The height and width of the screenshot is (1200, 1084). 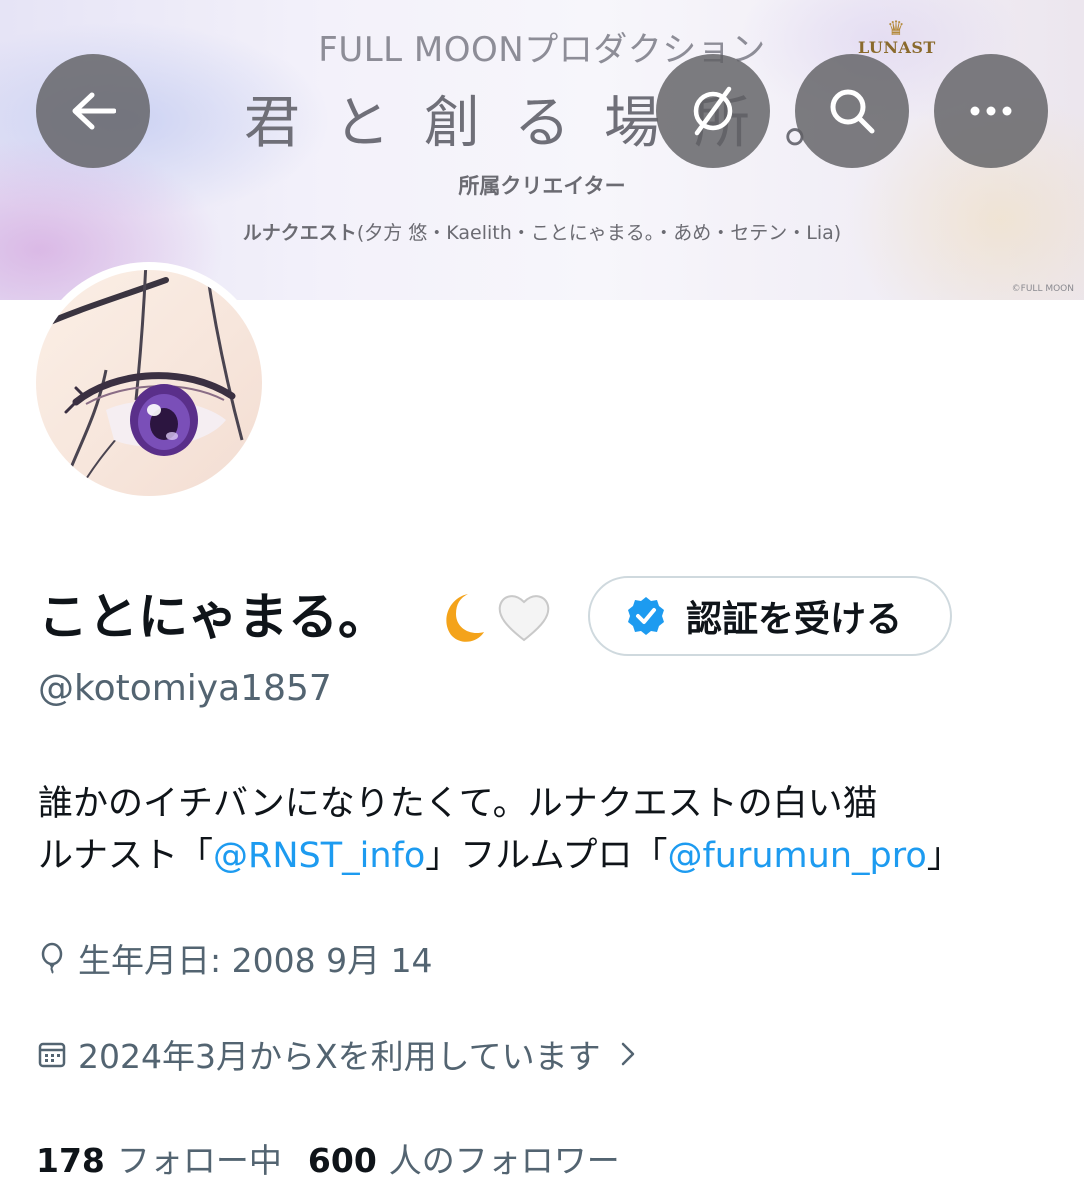 What do you see at coordinates (319, 856) in the screenshot?
I see `mention-link-rnst-info: @RNST_info` at bounding box center [319, 856].